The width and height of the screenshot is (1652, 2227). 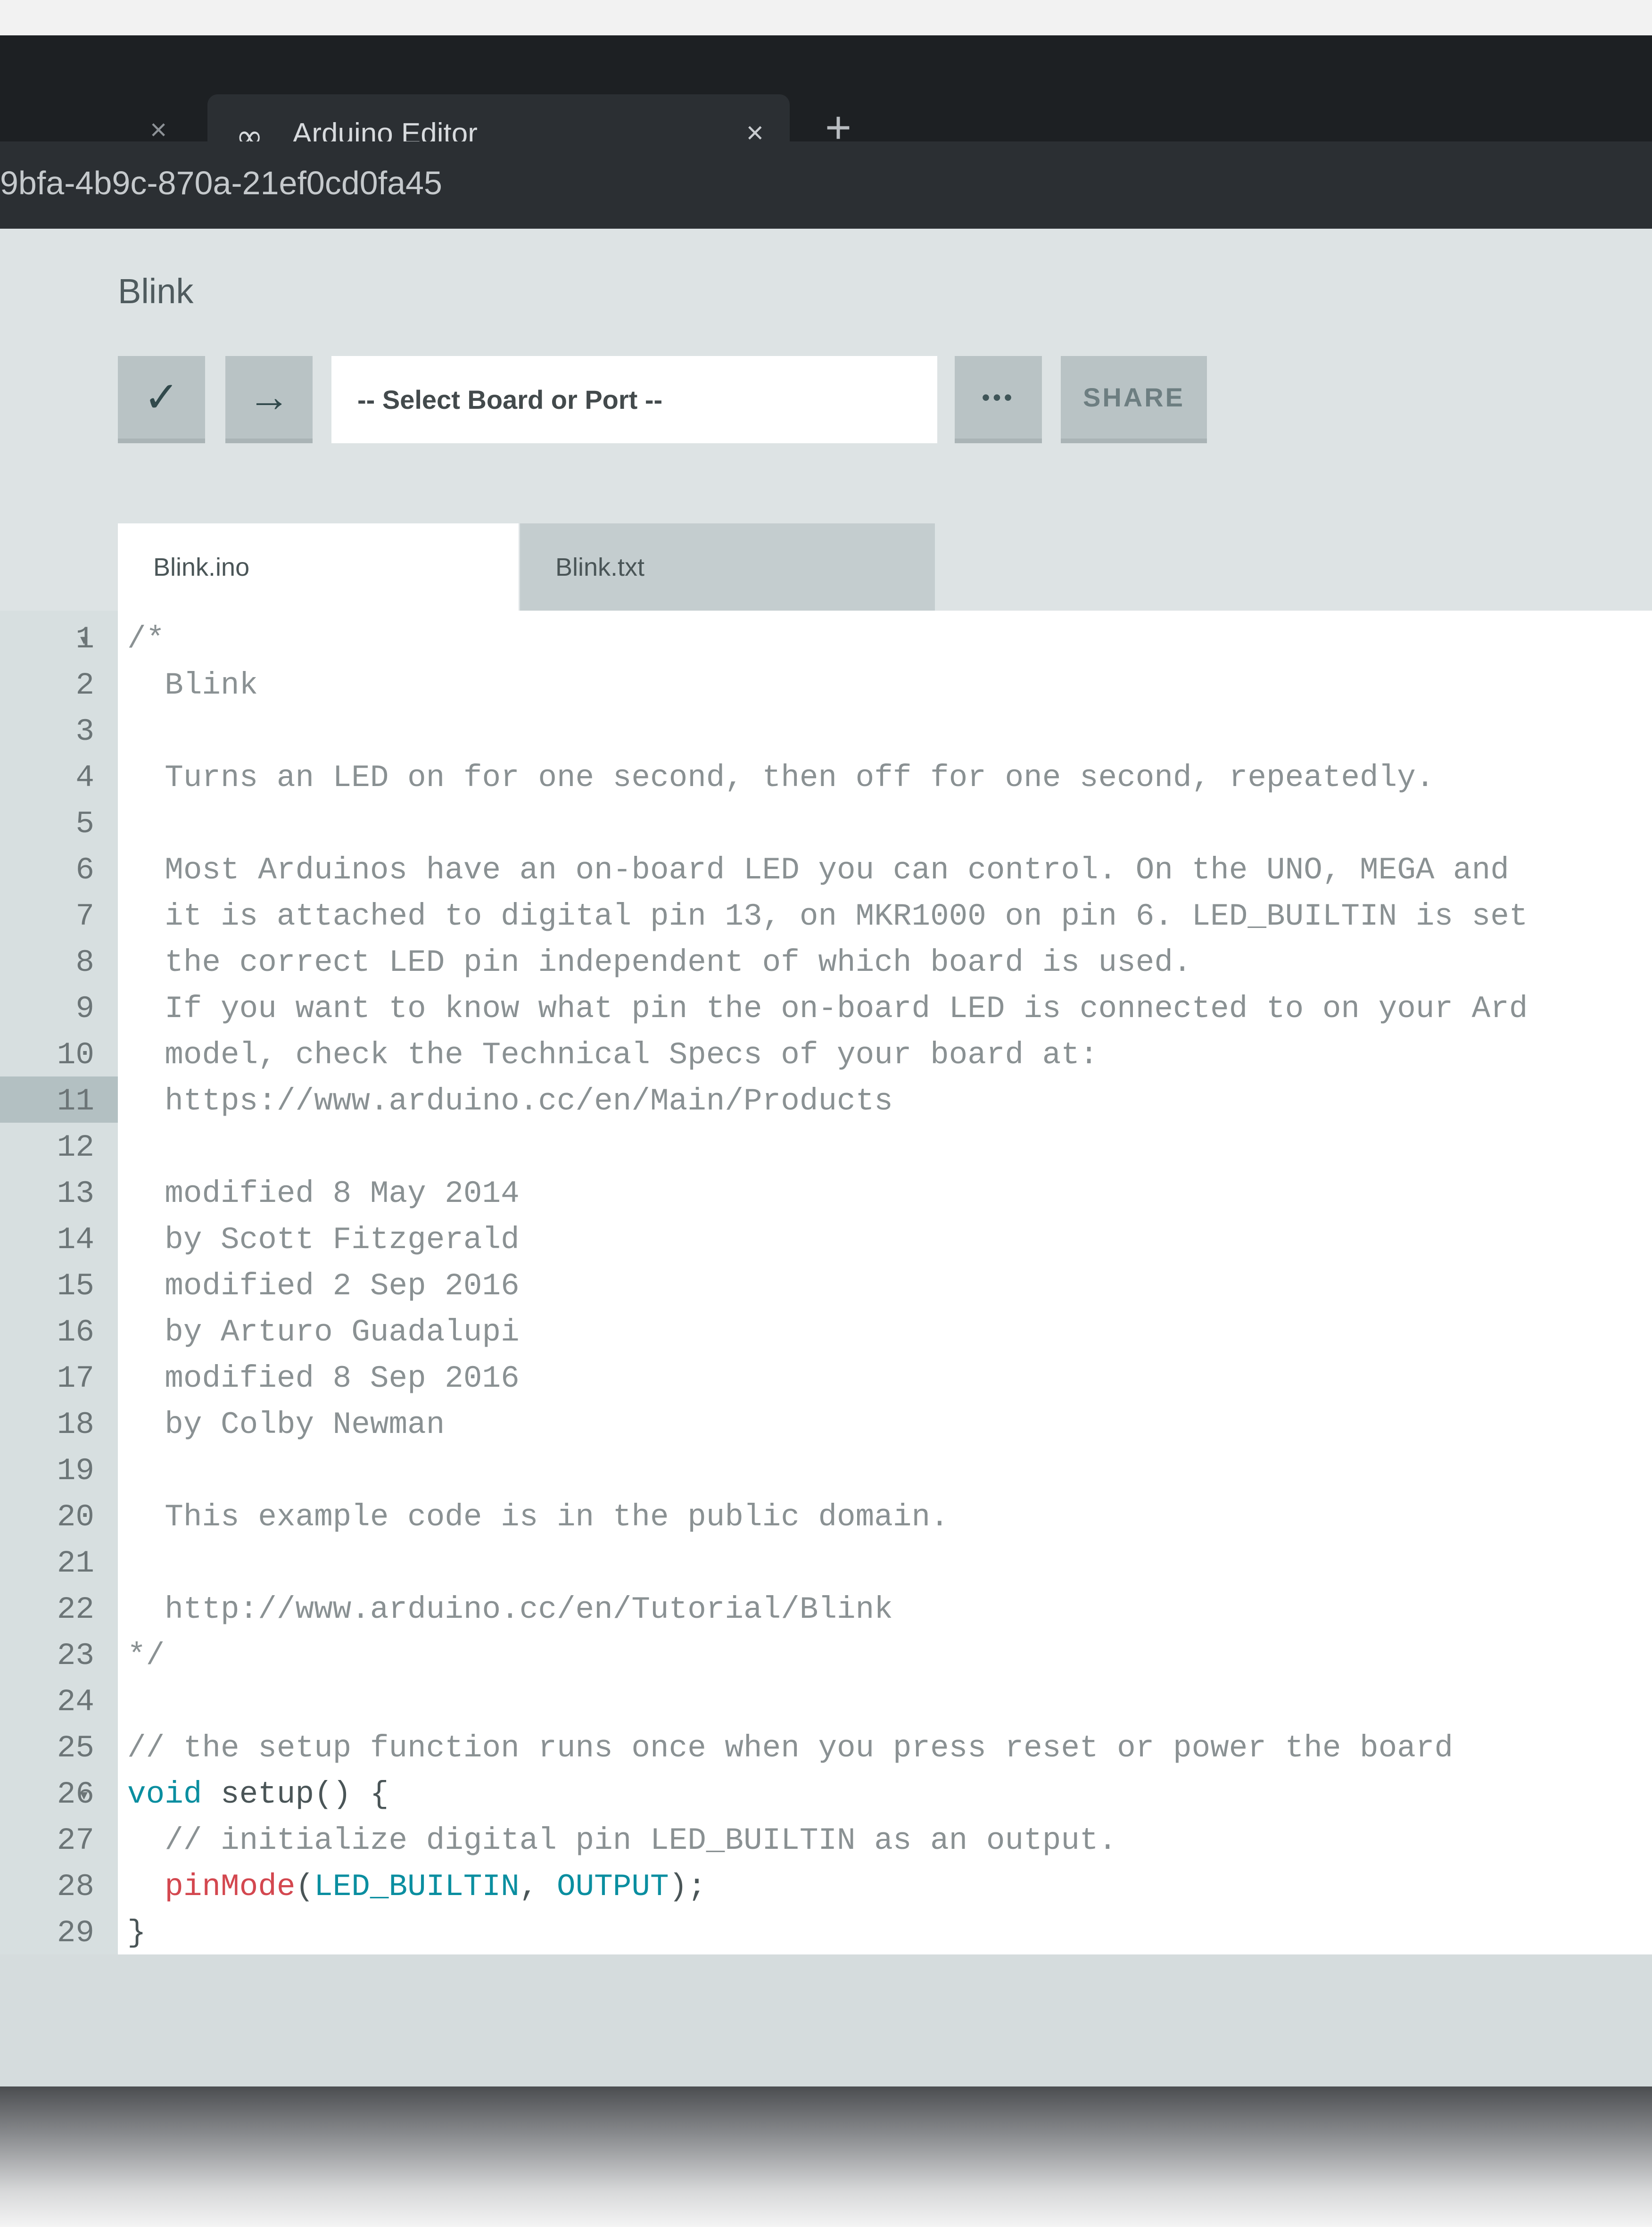 I want to click on line-number: 16, so click(x=75, y=1333).